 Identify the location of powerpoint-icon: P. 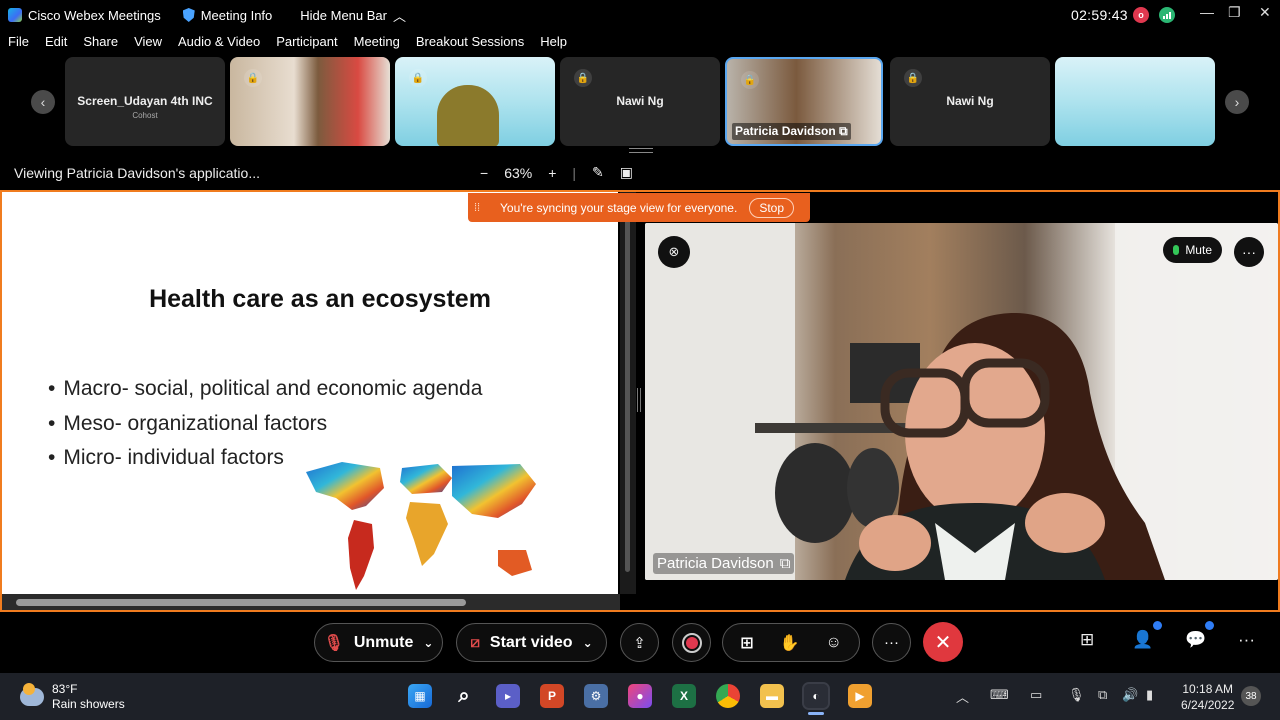
(552, 696).